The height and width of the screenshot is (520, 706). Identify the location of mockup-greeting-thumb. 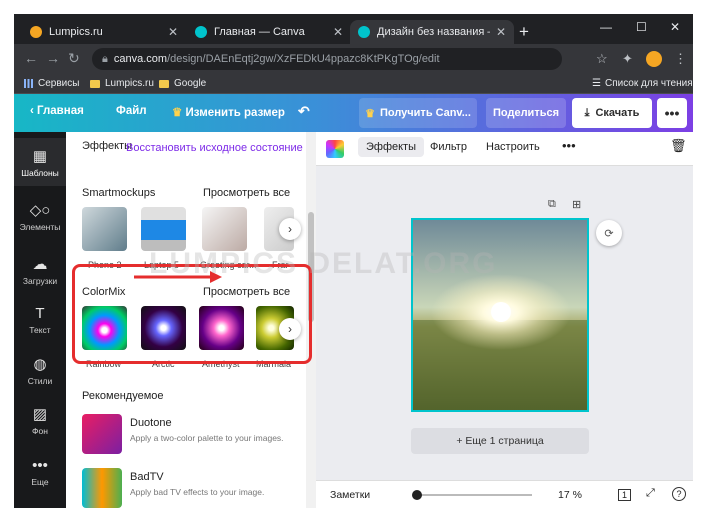
(224, 229).